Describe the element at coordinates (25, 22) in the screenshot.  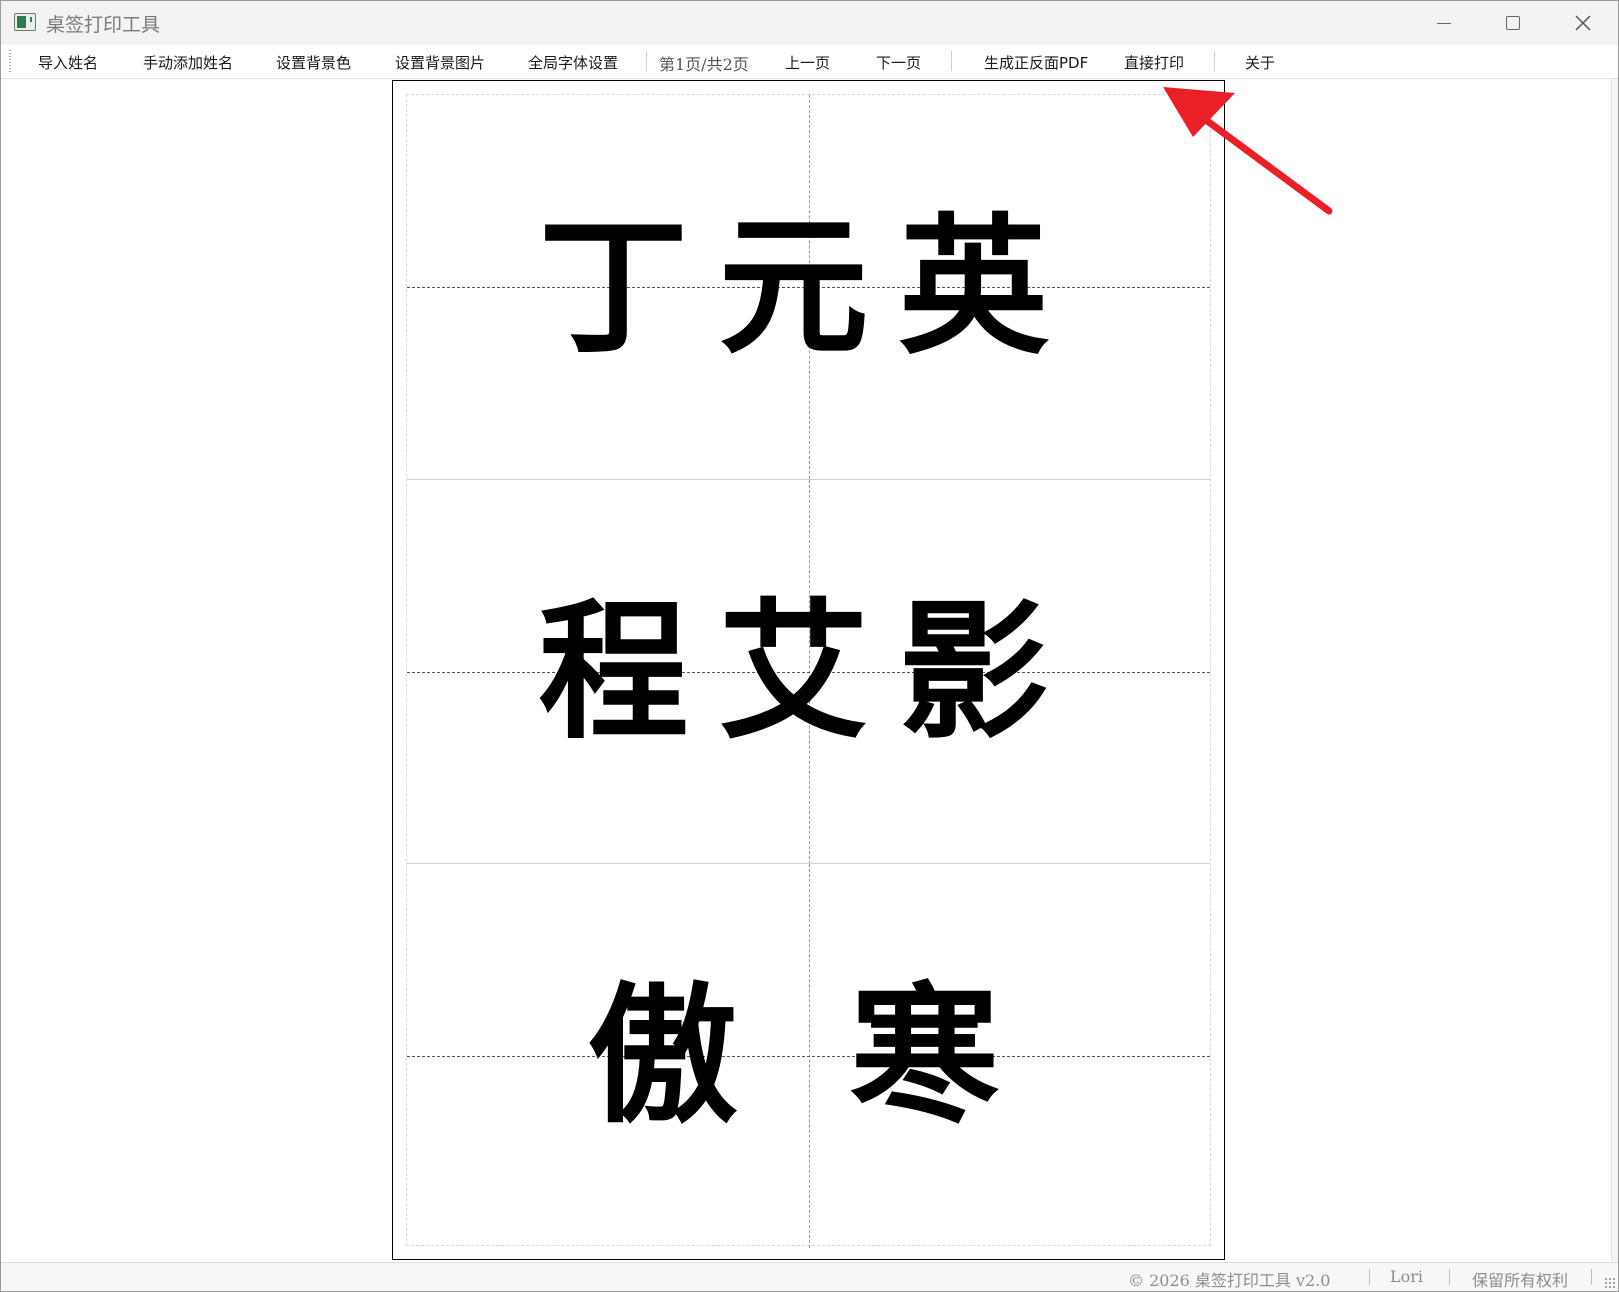
I see `app-icon` at that location.